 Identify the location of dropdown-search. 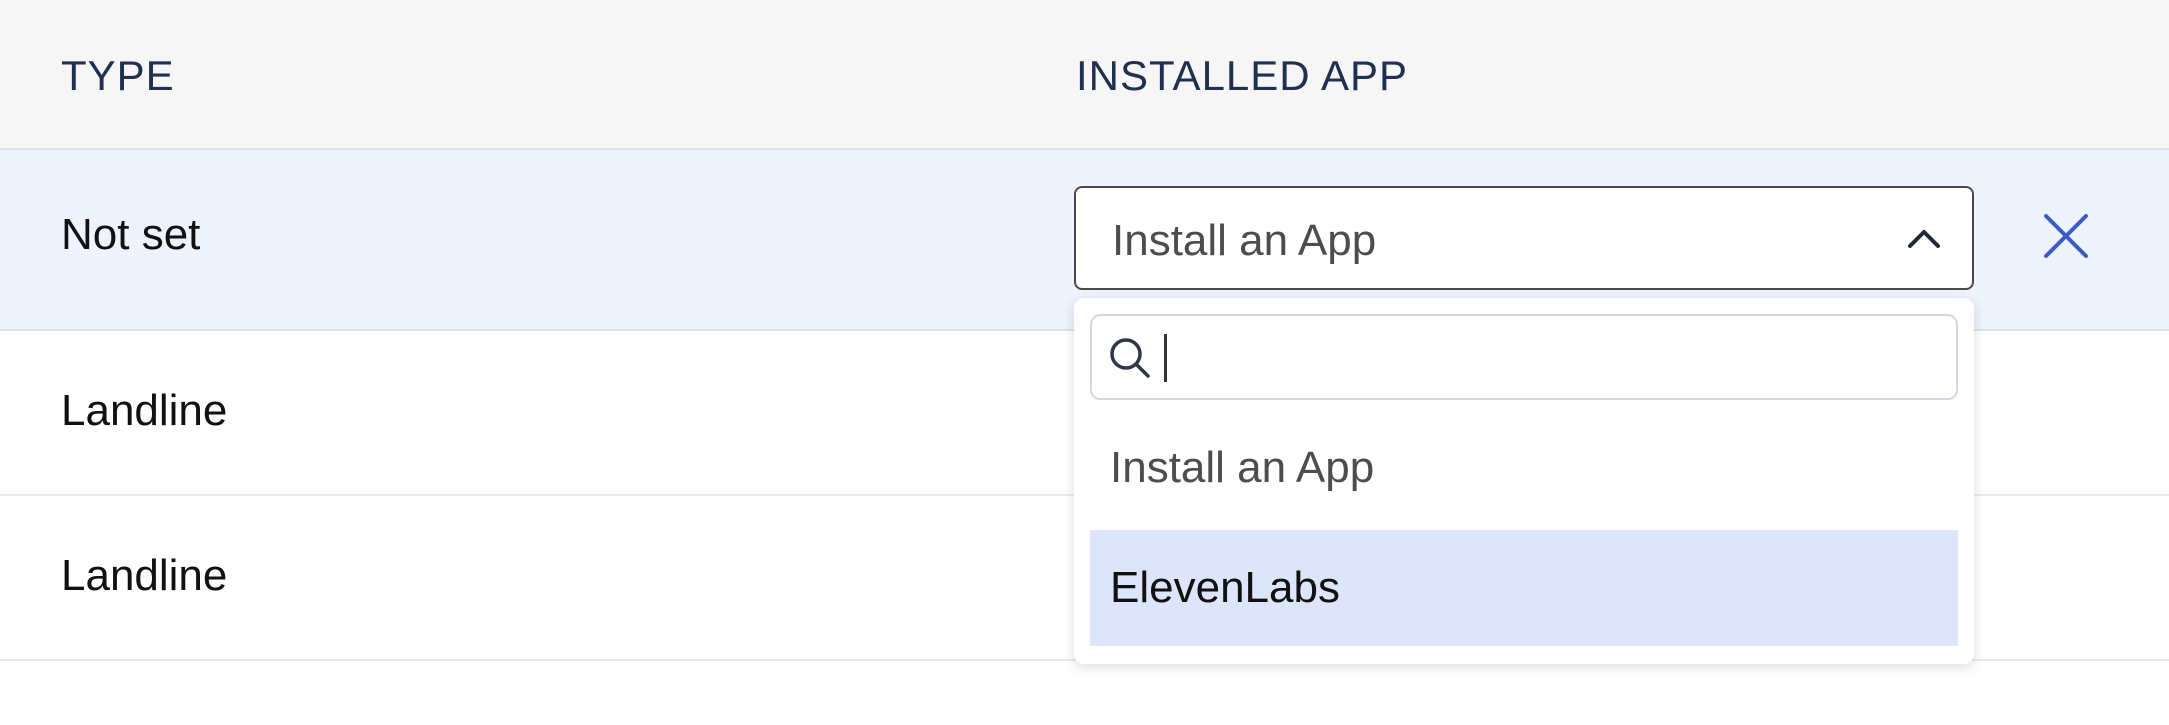
(1524, 357).